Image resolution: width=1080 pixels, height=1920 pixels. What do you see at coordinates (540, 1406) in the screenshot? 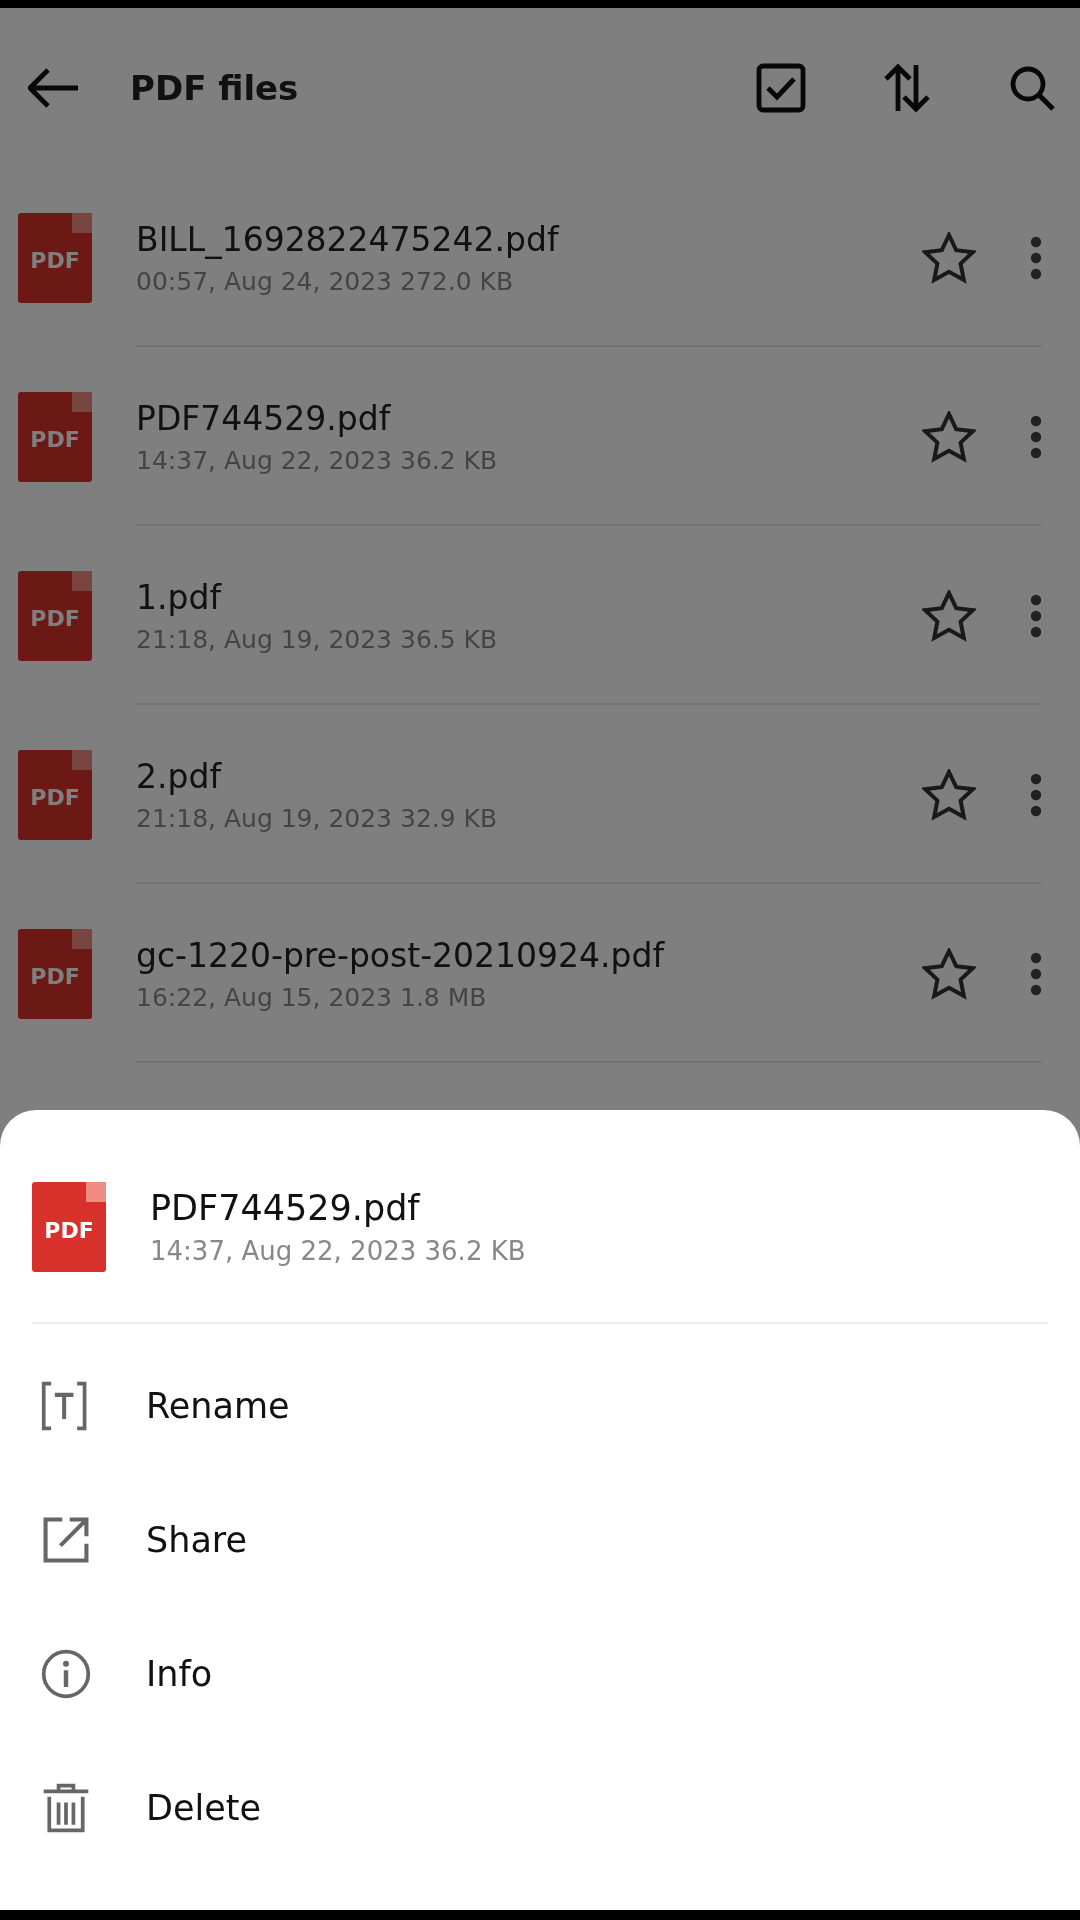
I see `menu-item: Rename` at bounding box center [540, 1406].